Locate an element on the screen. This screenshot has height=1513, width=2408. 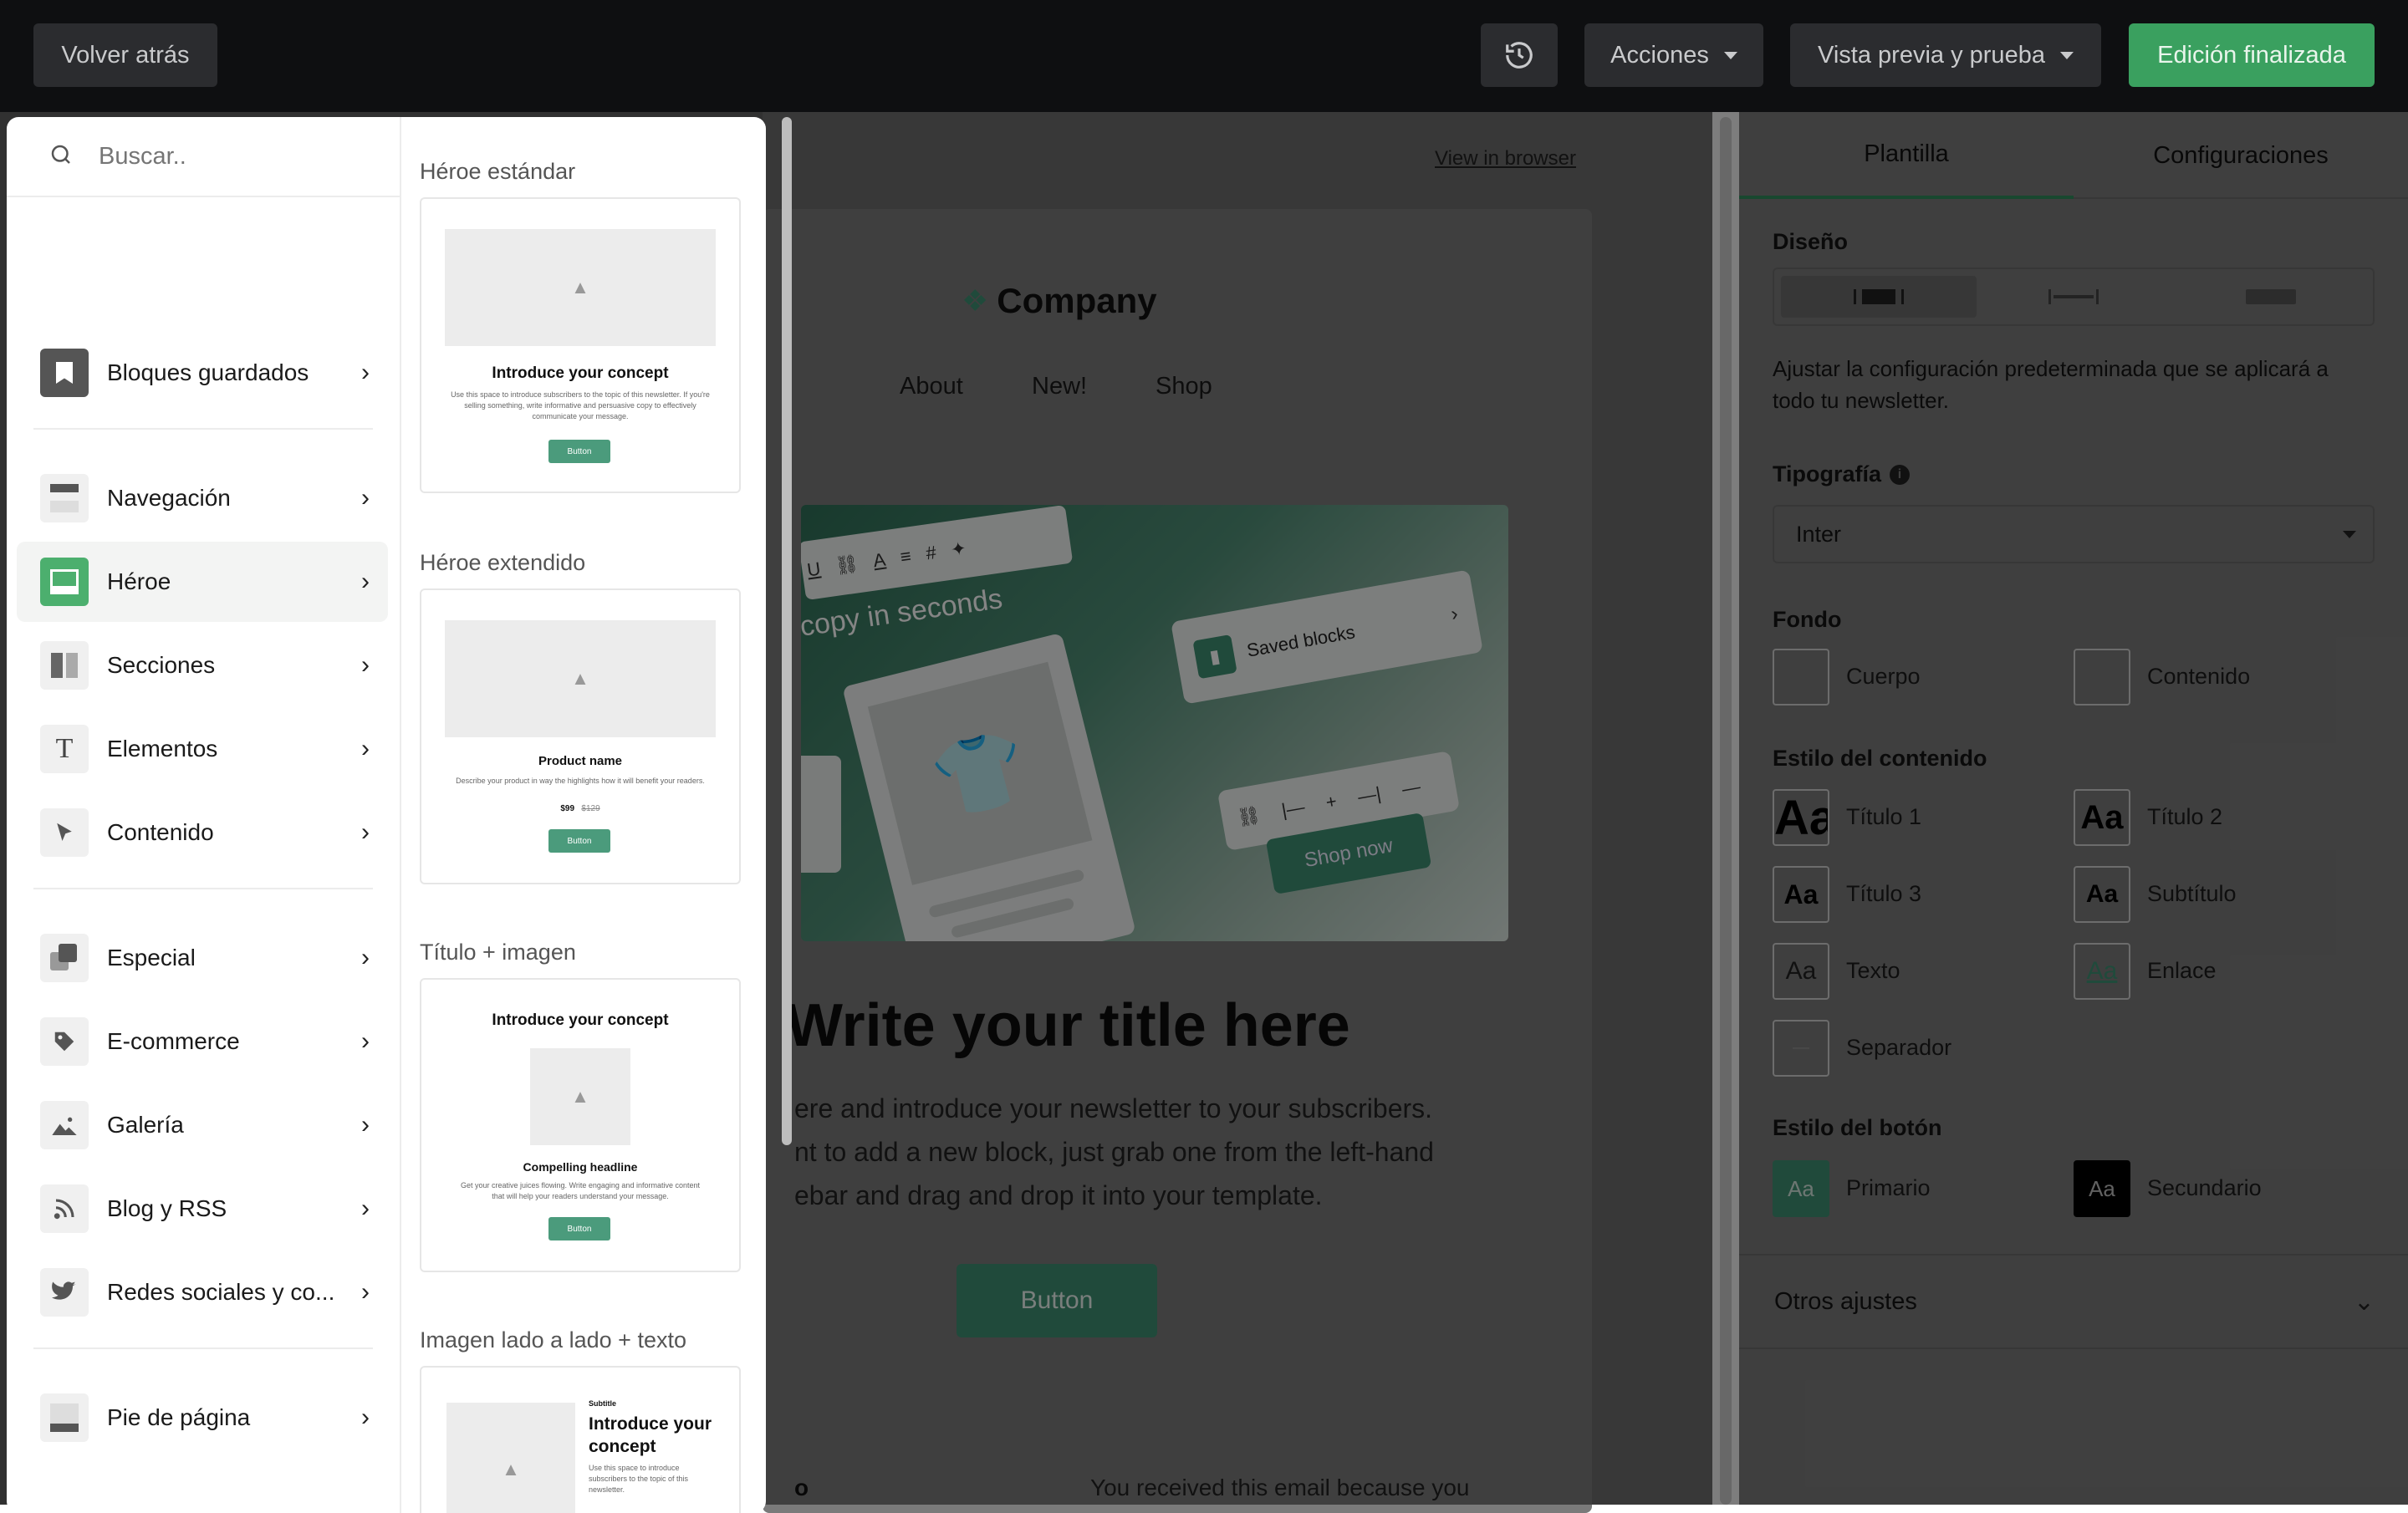
button-style-label: Estilo del botón is located at coordinates (1858, 1127).